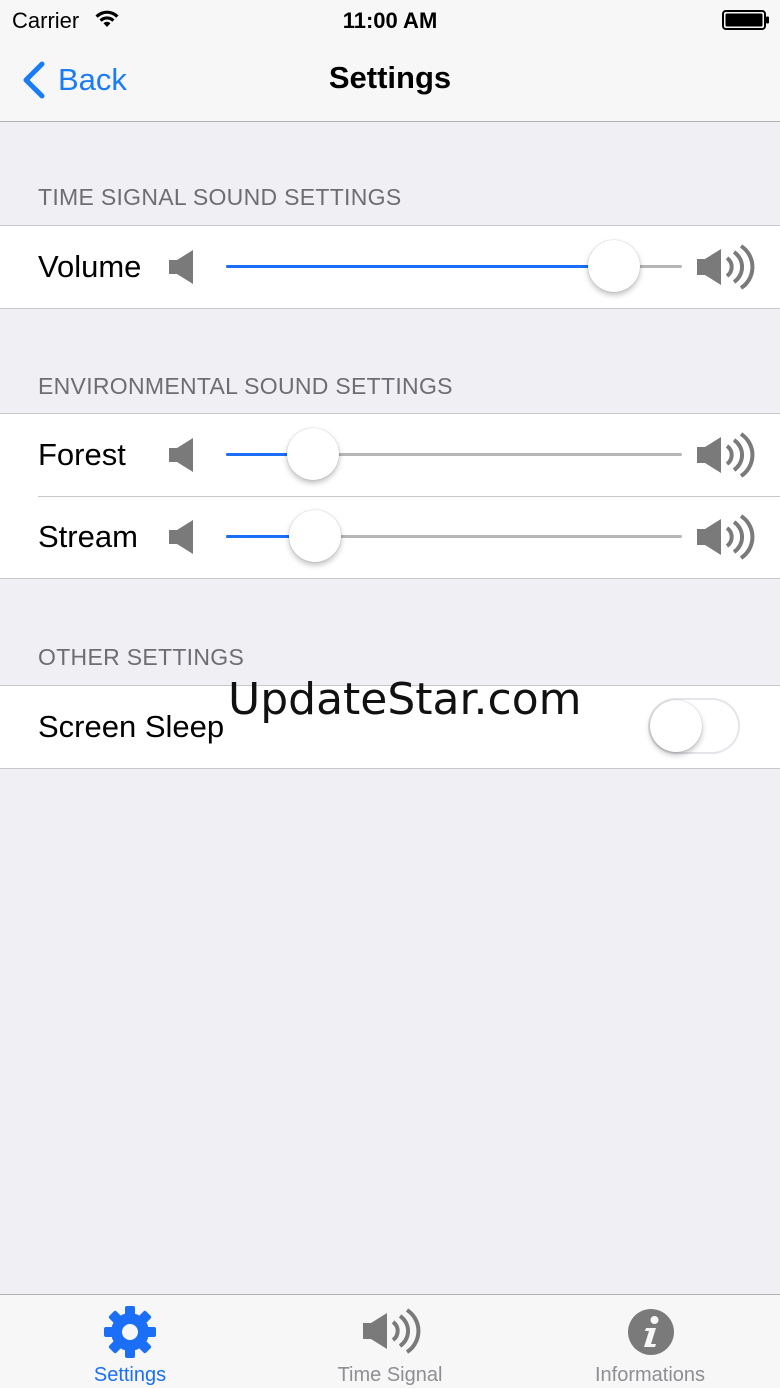 This screenshot has height=1388, width=780. What do you see at coordinates (131, 726) in the screenshot?
I see `row-label: Screen Sleep` at bounding box center [131, 726].